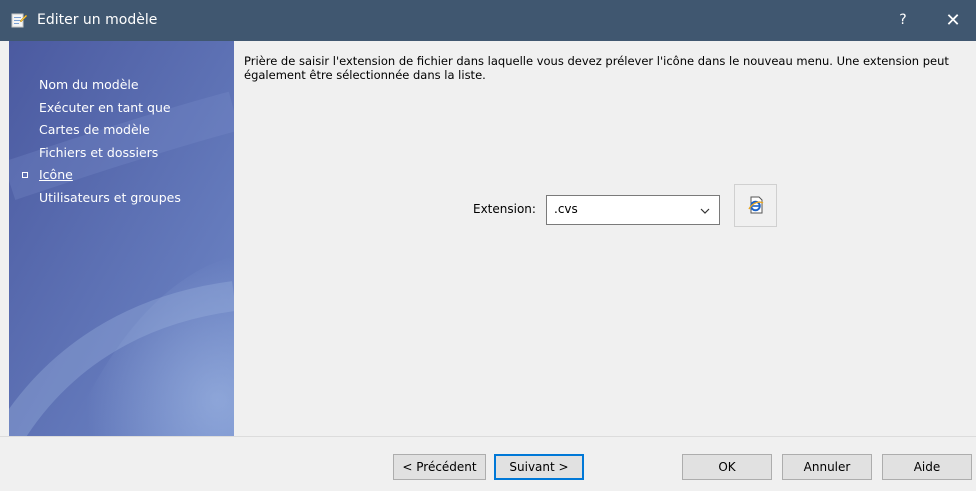  I want to click on template-edit-icon, so click(19, 20).